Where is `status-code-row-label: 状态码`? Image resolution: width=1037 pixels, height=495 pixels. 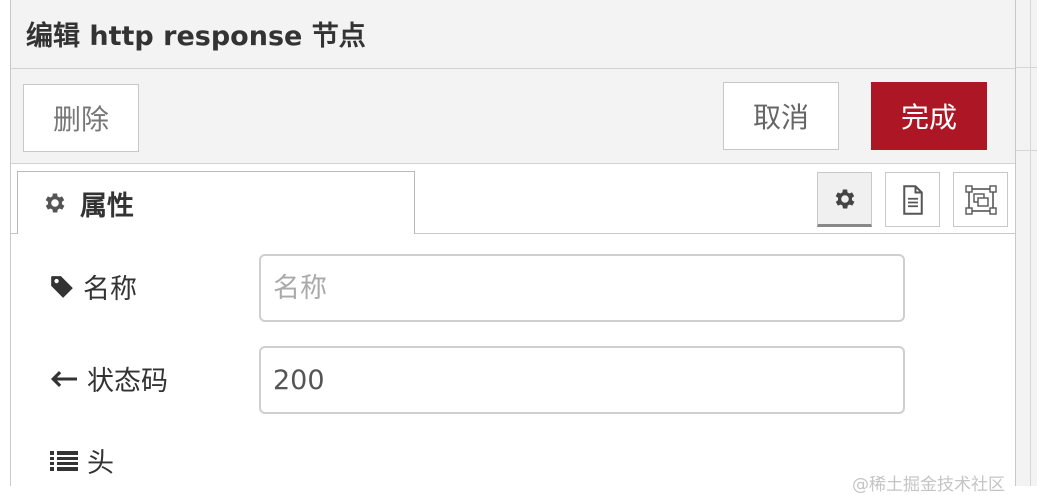
status-code-row-label: 状态码 is located at coordinates (108, 378).